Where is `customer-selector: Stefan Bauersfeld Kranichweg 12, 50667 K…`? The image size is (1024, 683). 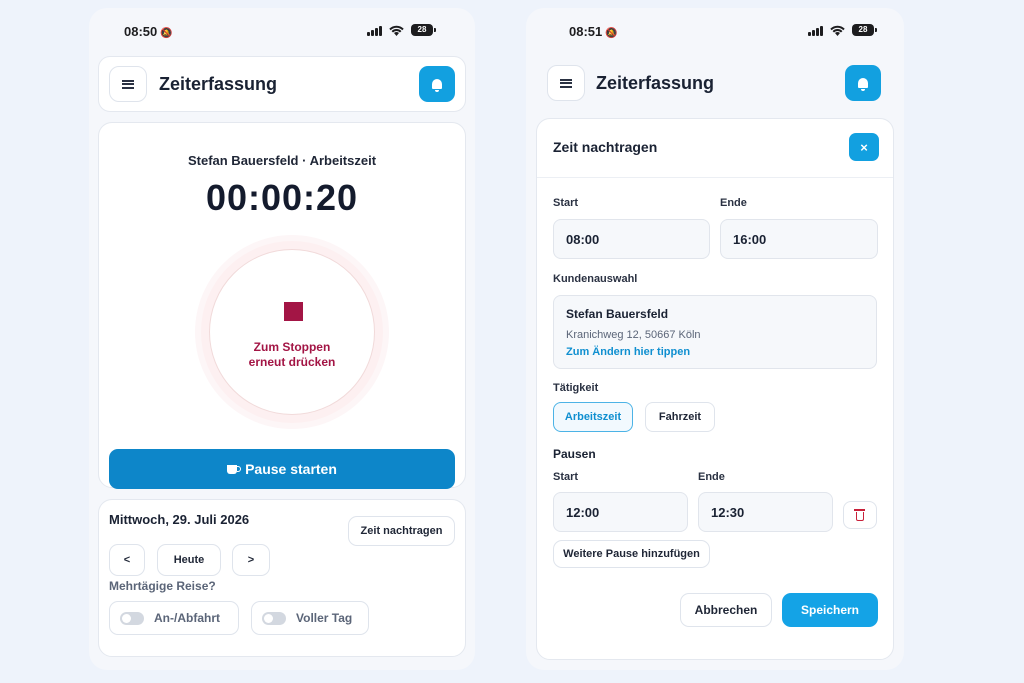
customer-selector: Stefan Bauersfeld Kranichweg 12, 50667 K… is located at coordinates (715, 332).